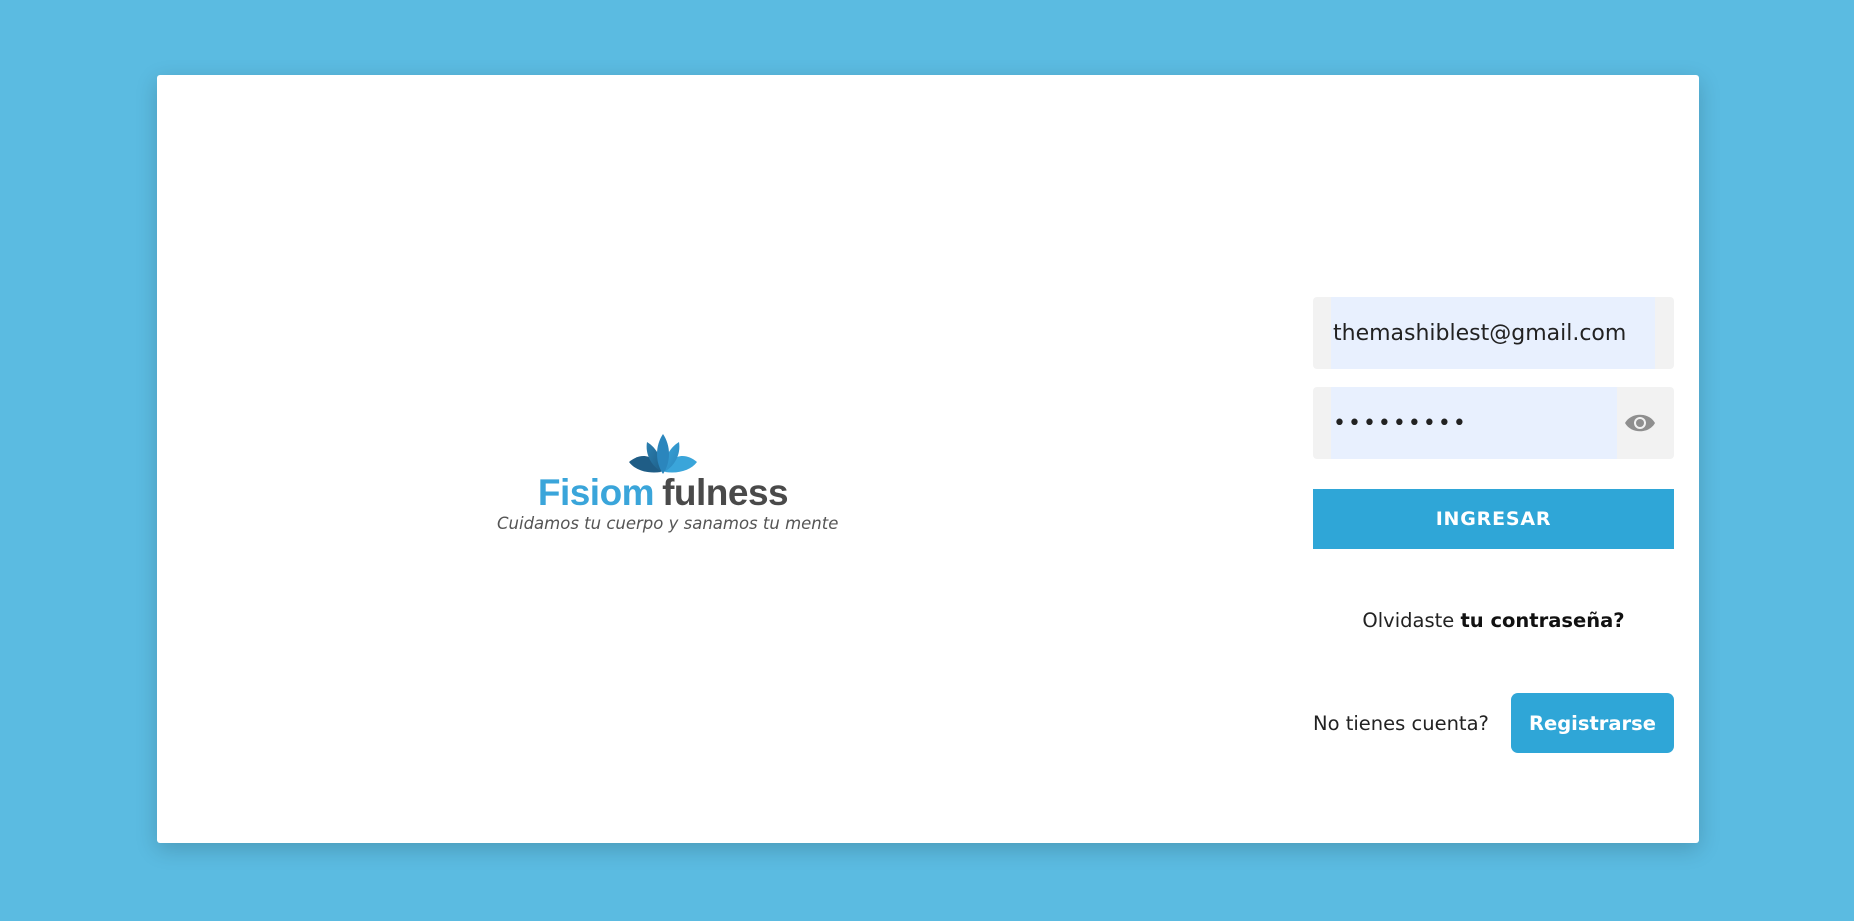 This screenshot has height=921, width=1854. I want to click on email-field-wrapper, so click(1493, 333).